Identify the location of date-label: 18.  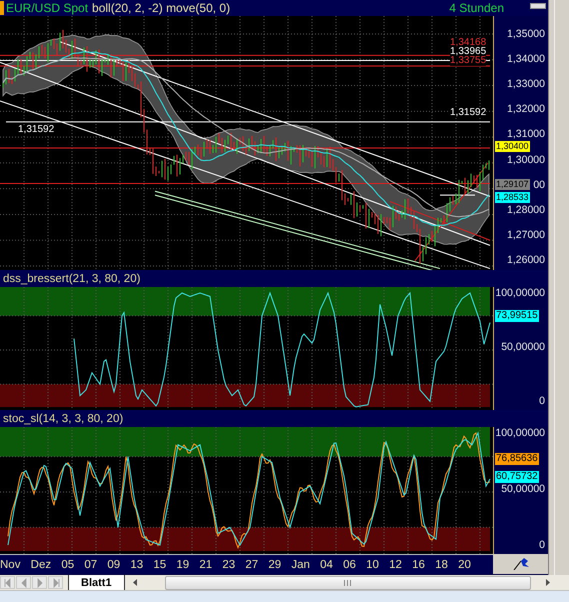
(441, 564).